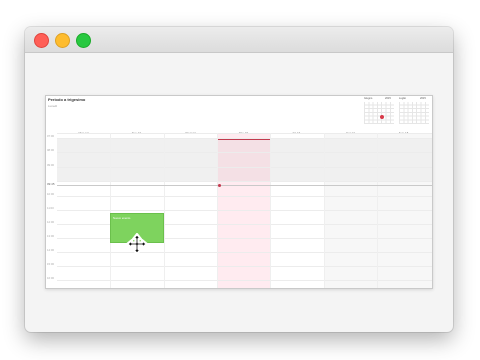  I want to click on time-label: 07:00, so click(50, 136).